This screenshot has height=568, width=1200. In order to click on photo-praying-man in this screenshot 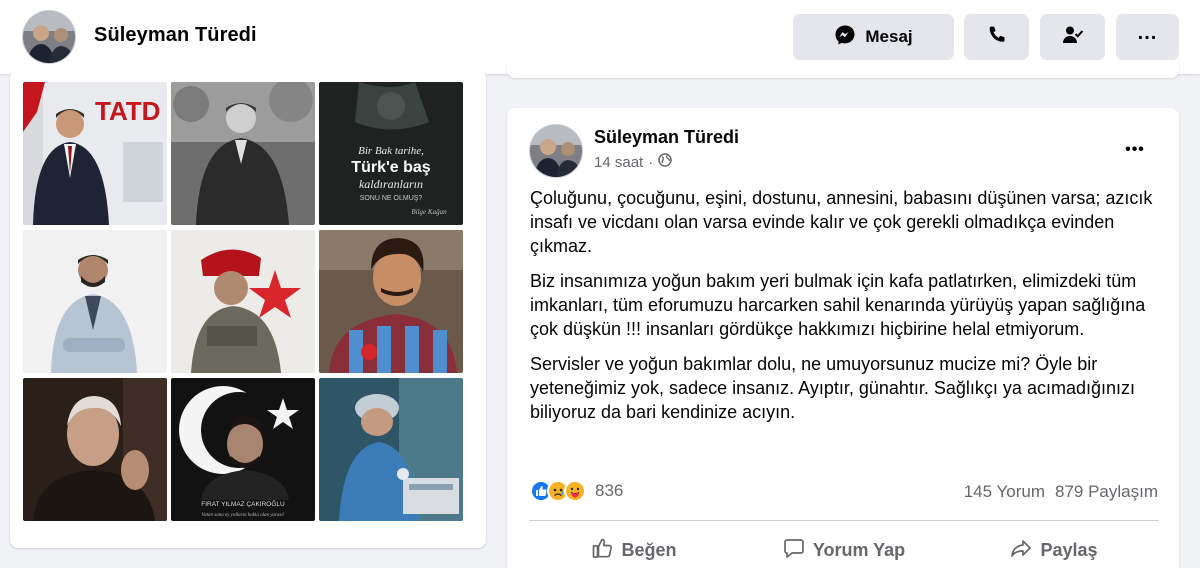, I will do `click(95, 449)`.